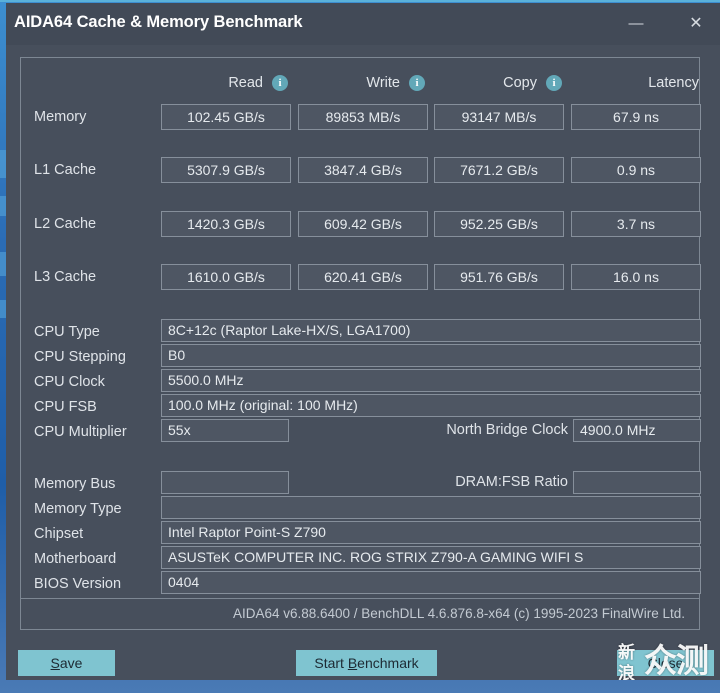 This screenshot has height=693, width=720. What do you see at coordinates (696, 24) in the screenshot?
I see `close-window-button: ✕` at bounding box center [696, 24].